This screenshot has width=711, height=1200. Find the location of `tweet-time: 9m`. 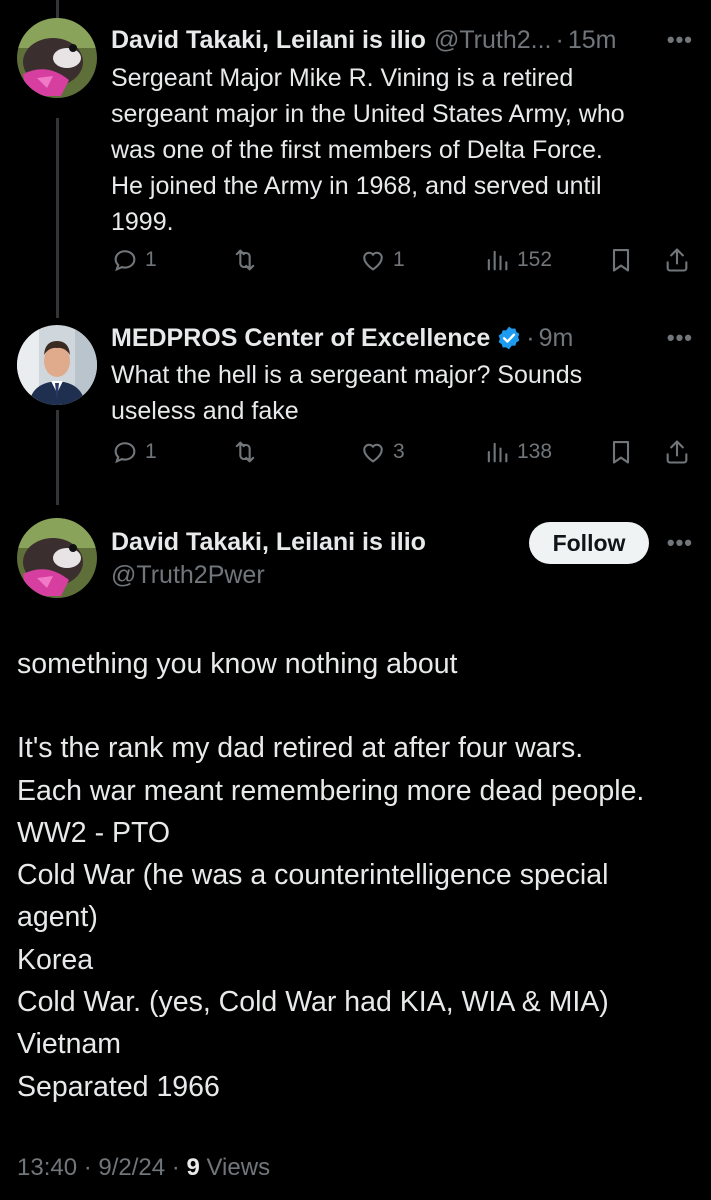

tweet-time: 9m is located at coordinates (556, 338).